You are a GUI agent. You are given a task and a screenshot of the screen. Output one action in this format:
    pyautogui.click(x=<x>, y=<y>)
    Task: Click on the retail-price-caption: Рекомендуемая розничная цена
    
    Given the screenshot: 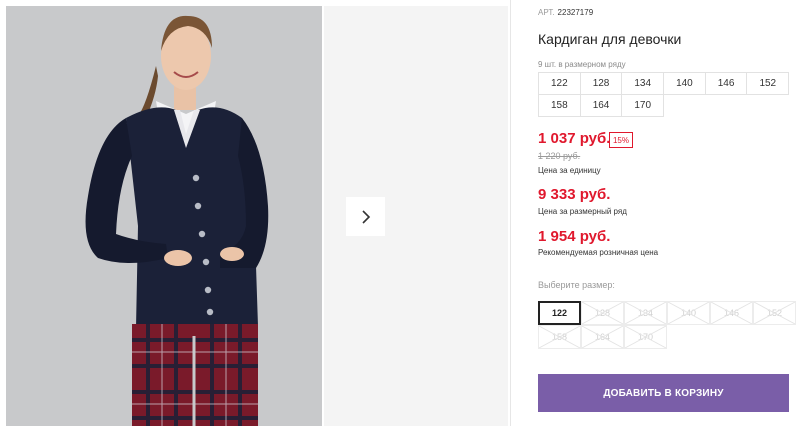 What is the action you would take?
    pyautogui.click(x=598, y=252)
    